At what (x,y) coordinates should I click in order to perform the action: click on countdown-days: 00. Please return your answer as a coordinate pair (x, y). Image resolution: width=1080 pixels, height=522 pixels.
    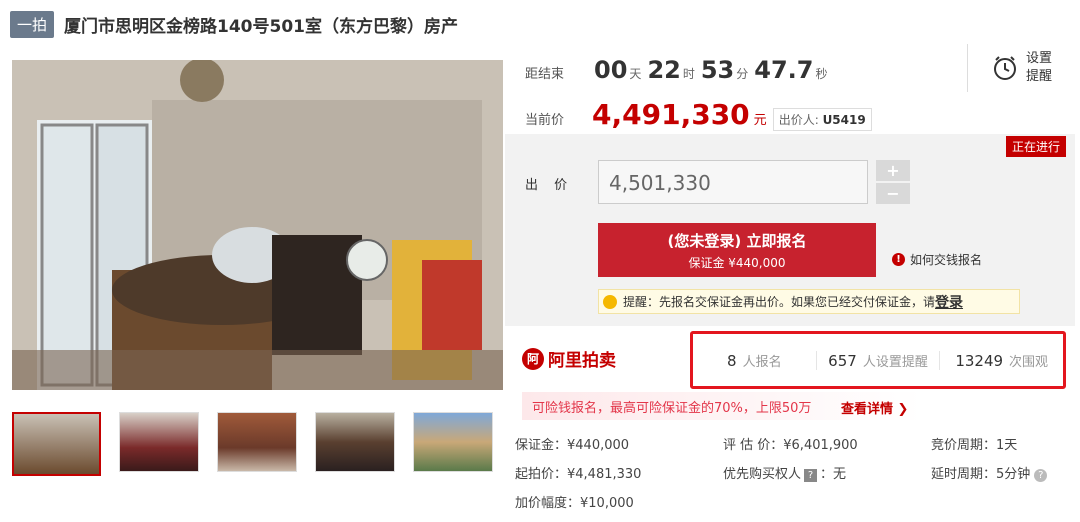
    Looking at the image, I should click on (611, 70).